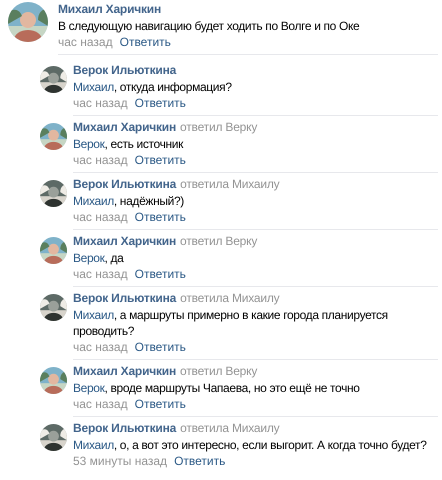 The image size is (442, 480). Describe the element at coordinates (120, 461) in the screenshot. I see `timestamp: 53 минуты назад` at that location.